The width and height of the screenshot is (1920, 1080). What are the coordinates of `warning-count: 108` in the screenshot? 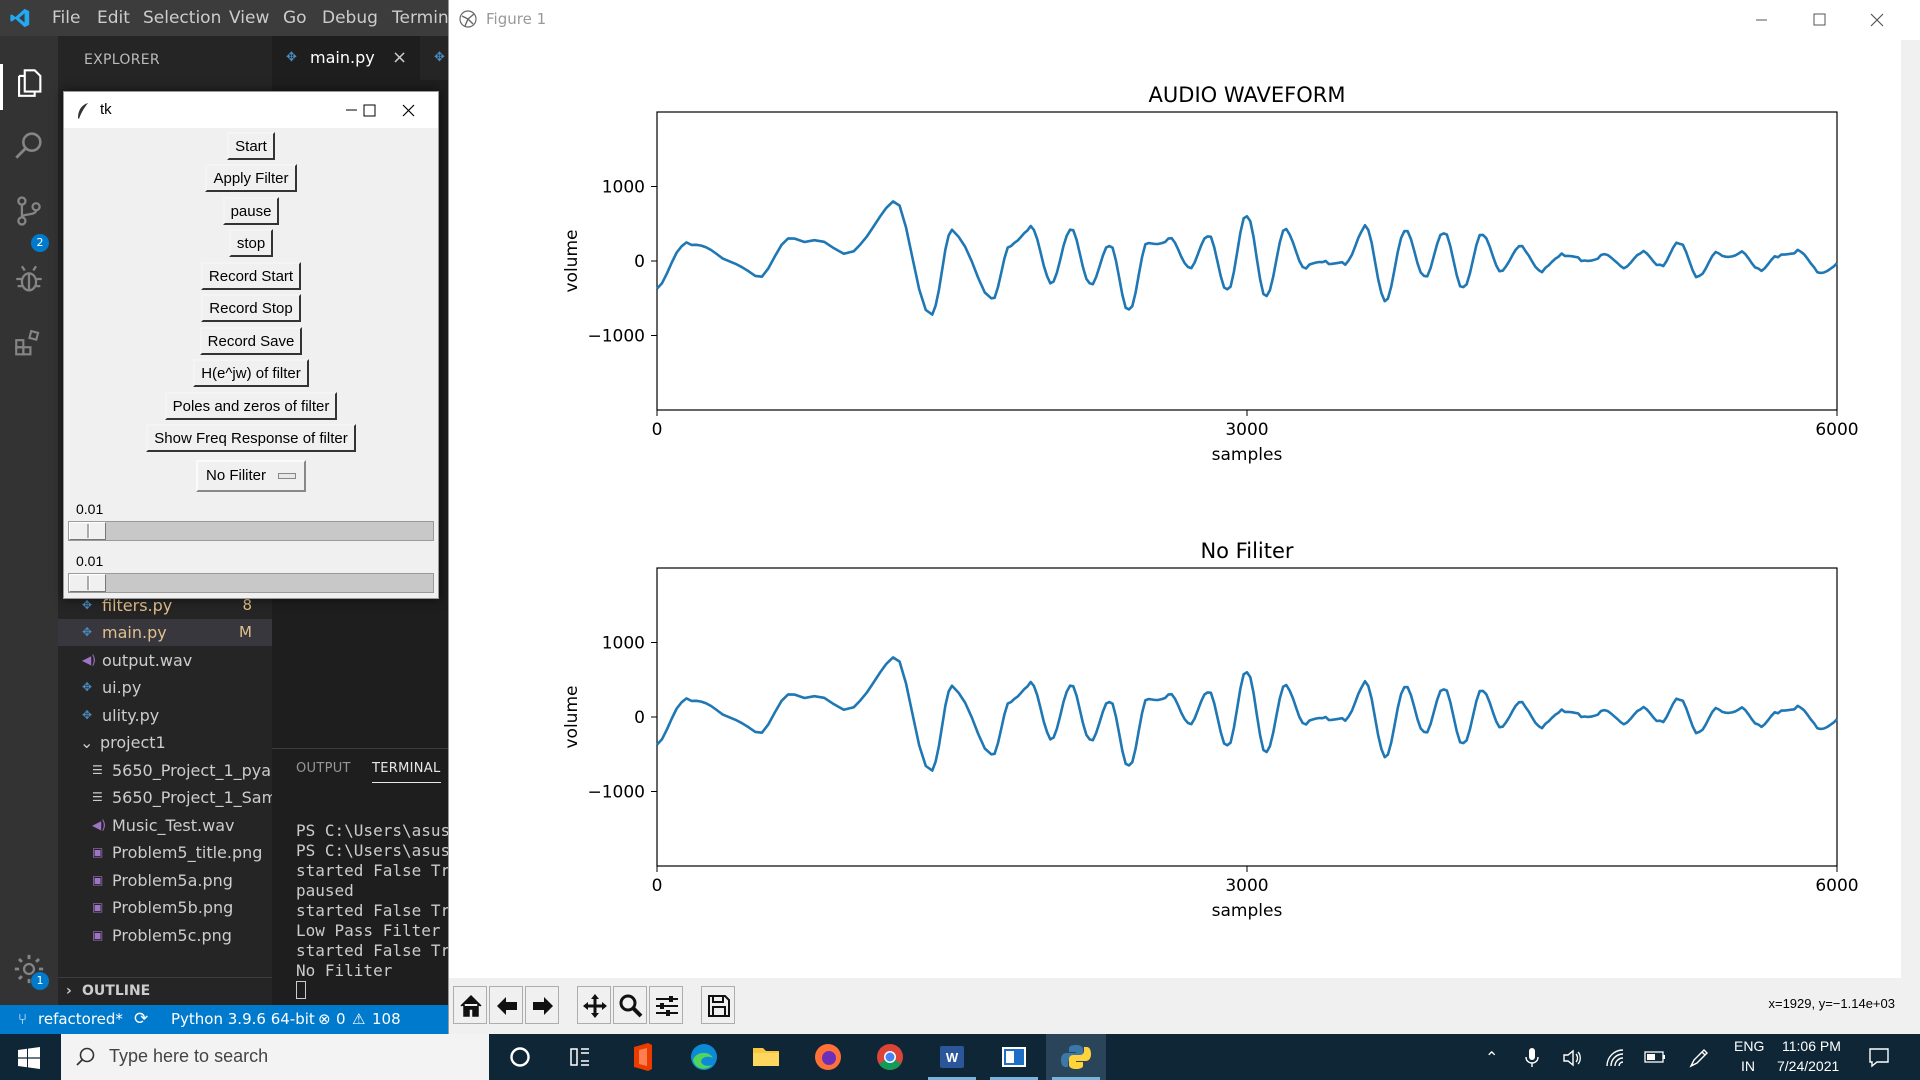 It's located at (386, 1019).